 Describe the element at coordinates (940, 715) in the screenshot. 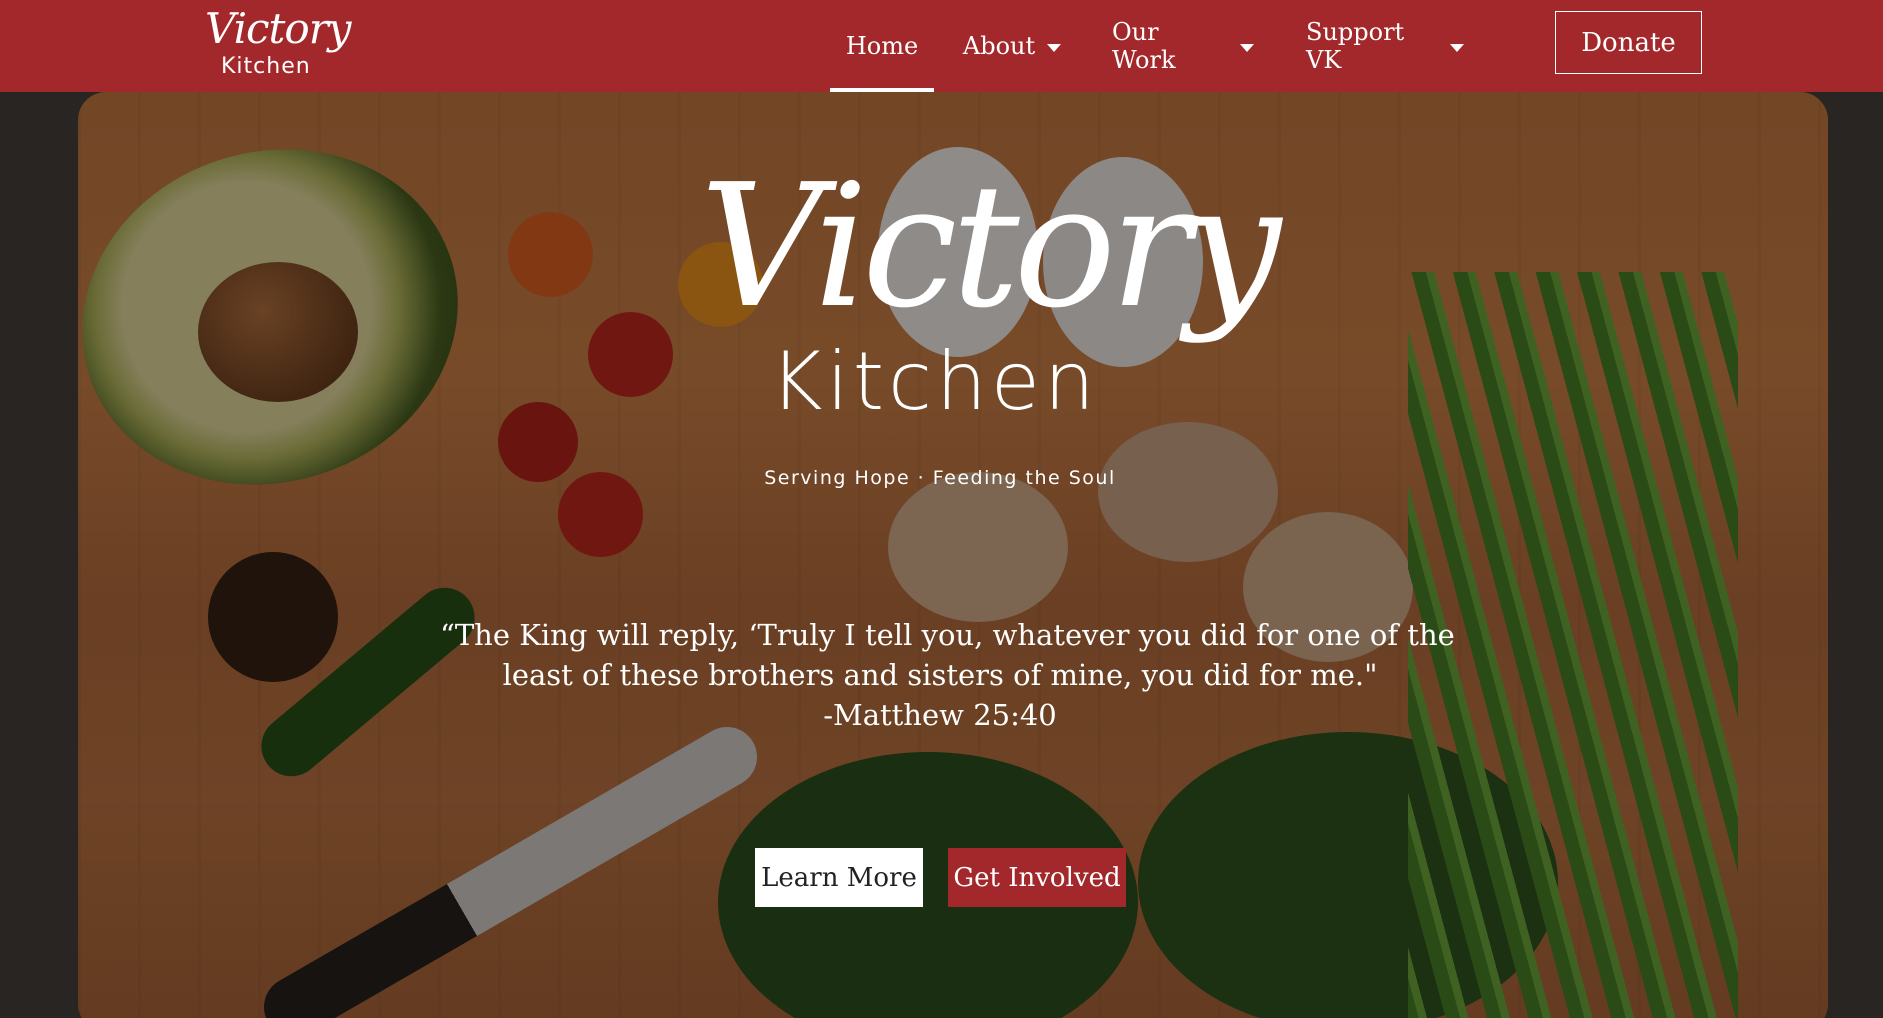

I see `quote-attribution: -Matthew 25:40` at that location.